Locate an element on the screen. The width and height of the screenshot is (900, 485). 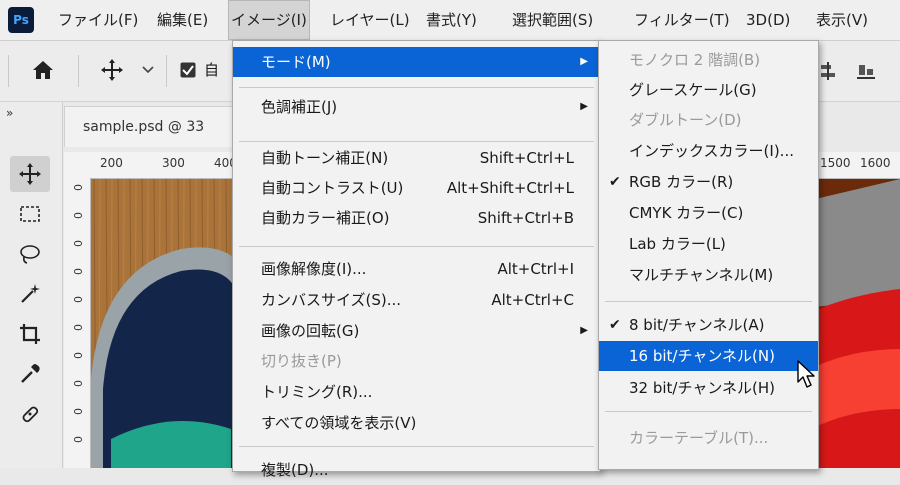
move-tool-icon is located at coordinates (30, 174).